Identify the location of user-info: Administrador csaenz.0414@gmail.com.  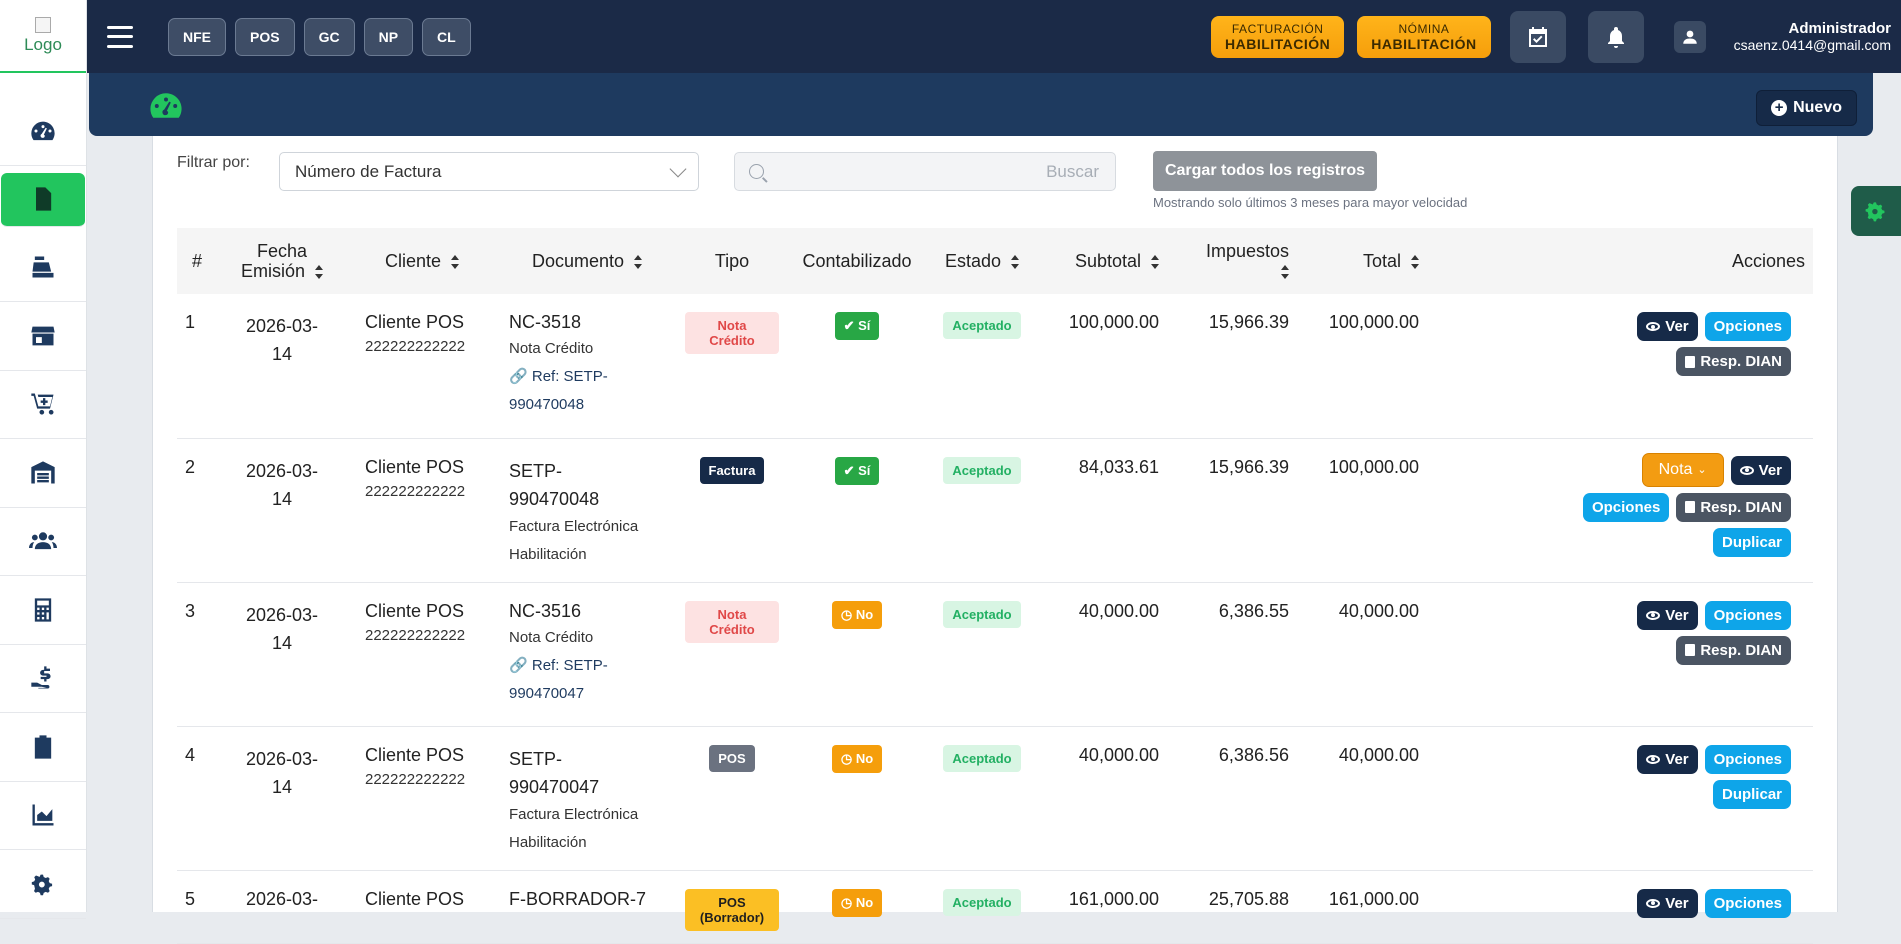
(1812, 36).